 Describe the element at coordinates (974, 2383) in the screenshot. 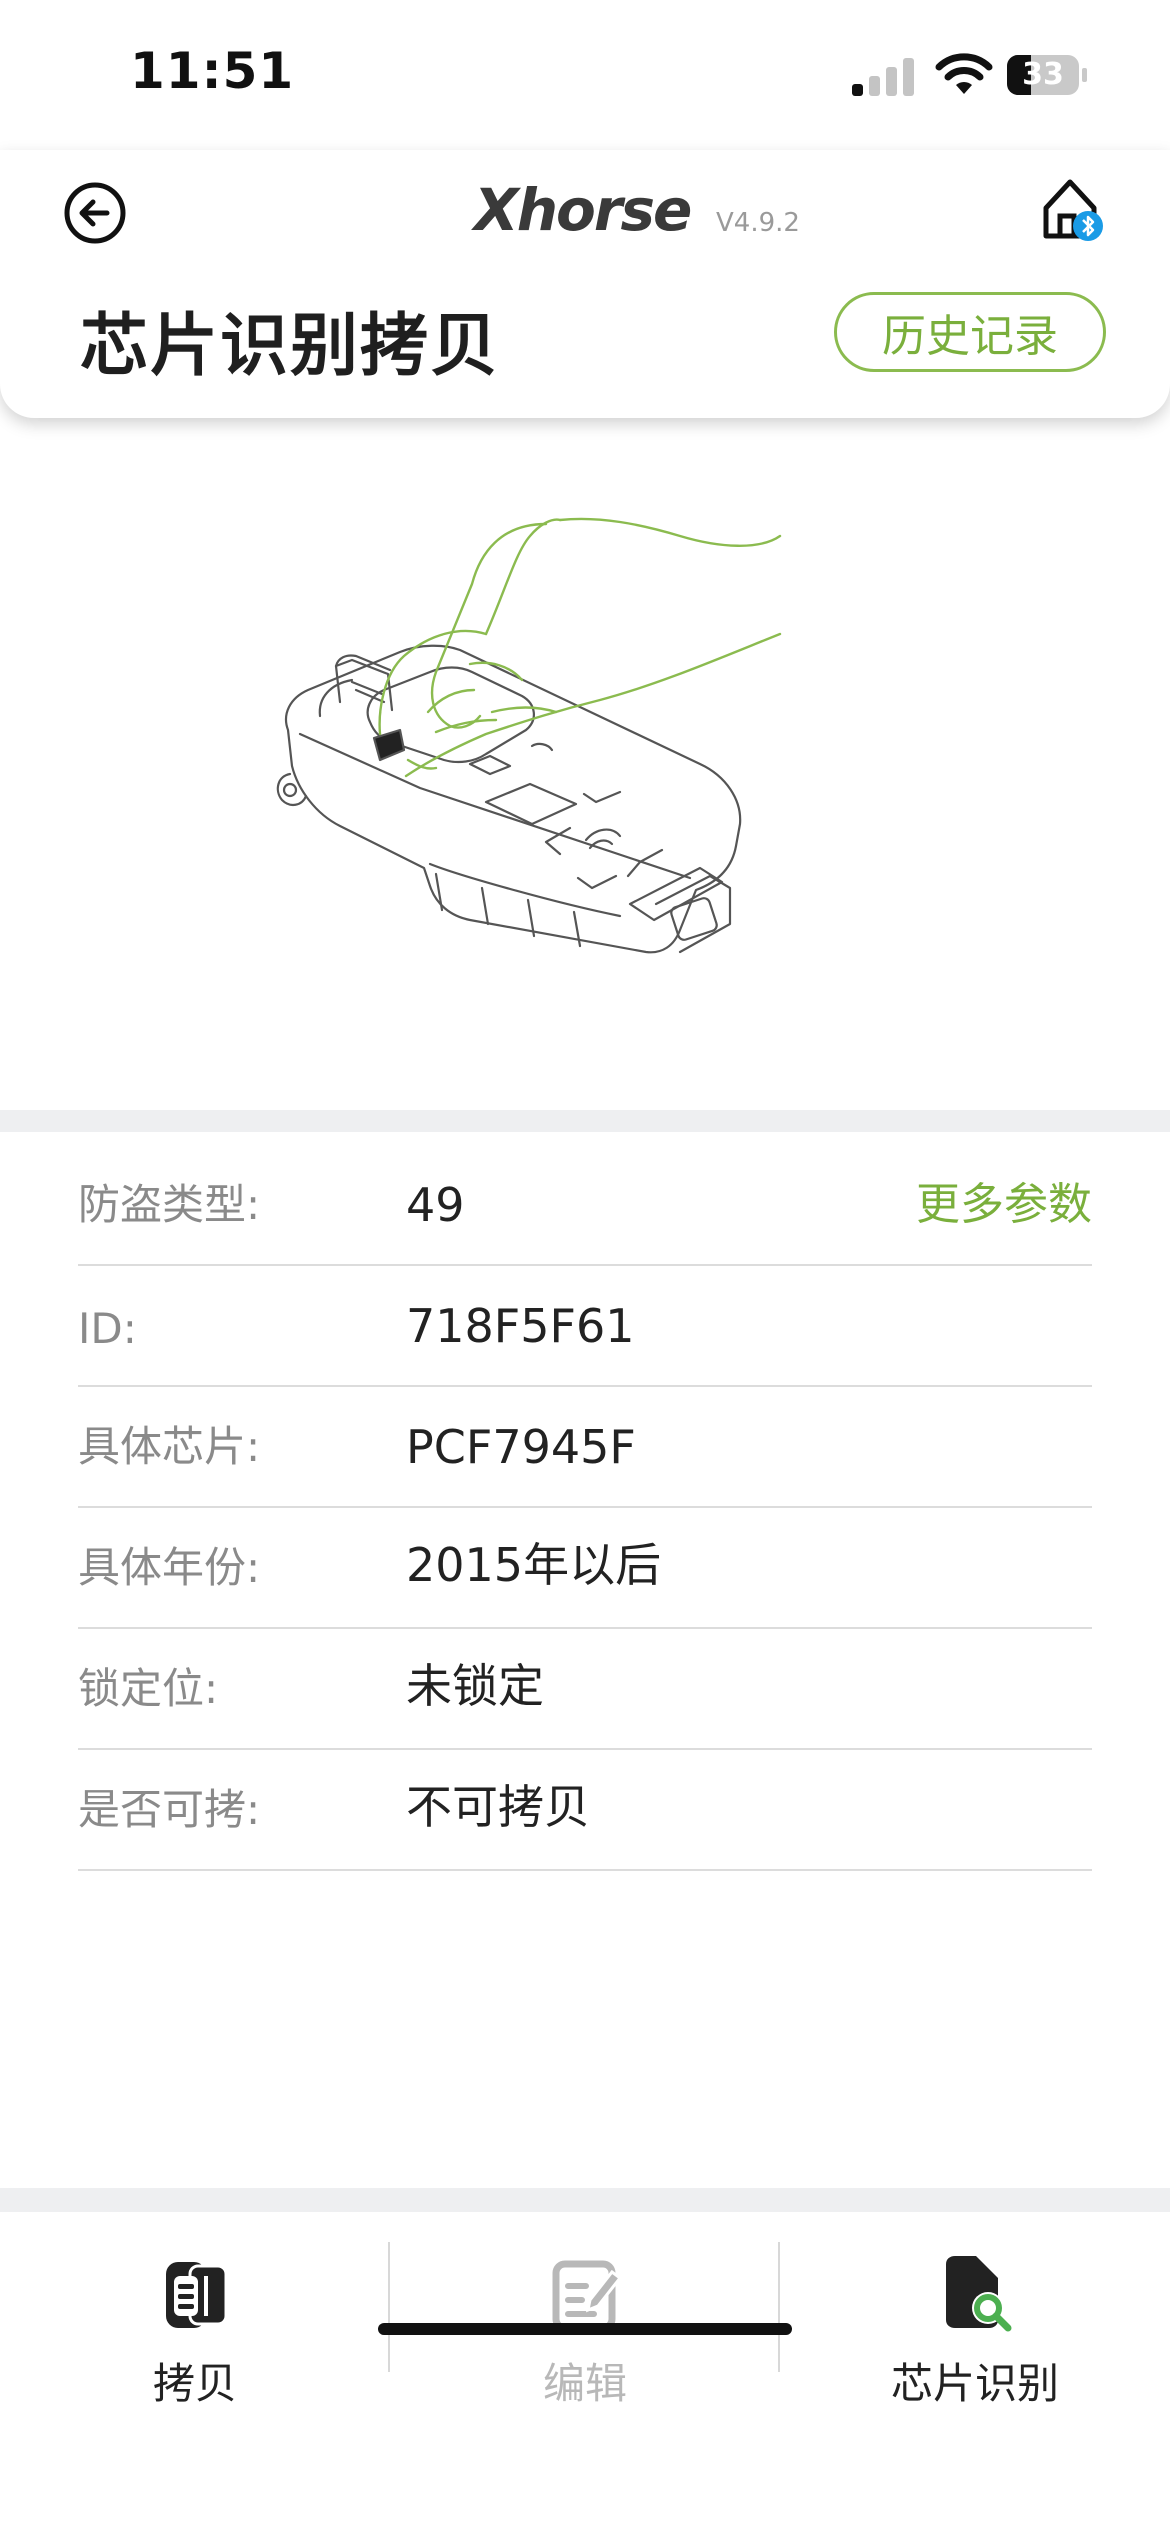

I see `tab-label: 芯片识别` at that location.